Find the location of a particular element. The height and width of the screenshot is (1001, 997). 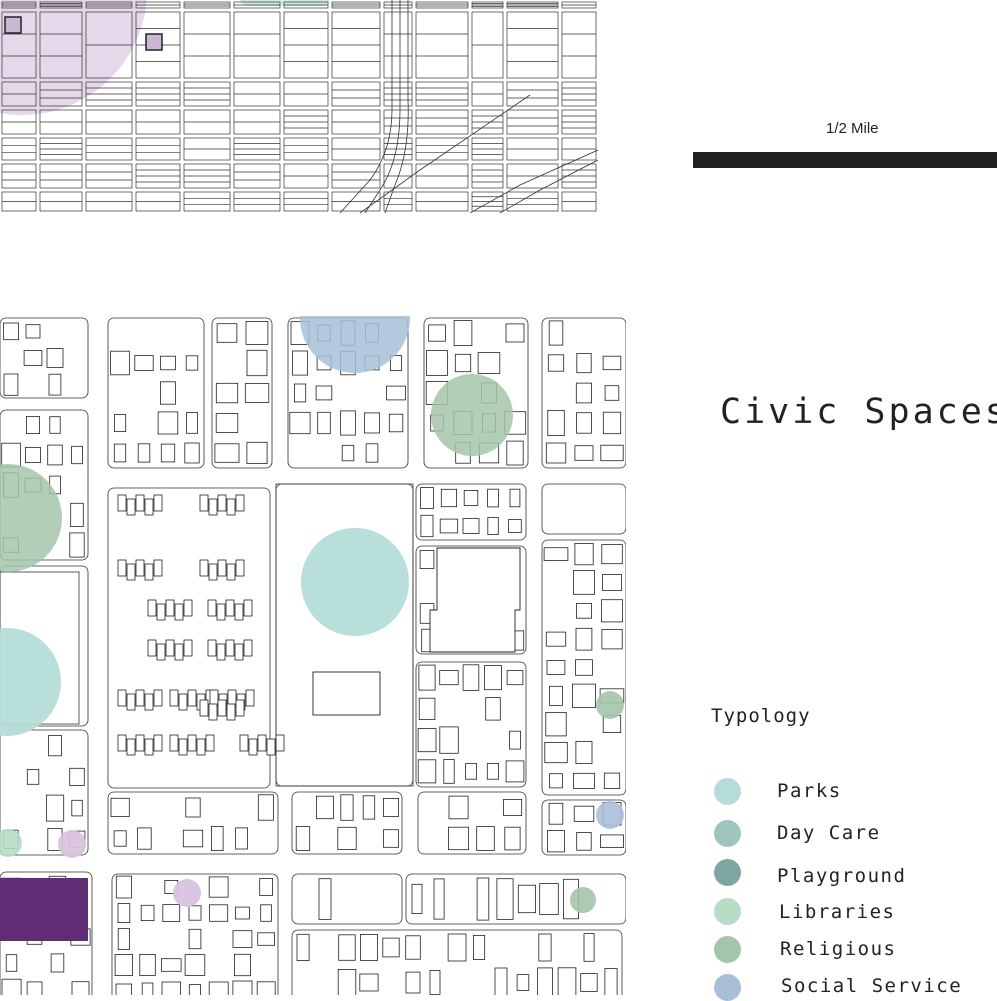

legend-item-playground is located at coordinates (727, 872).